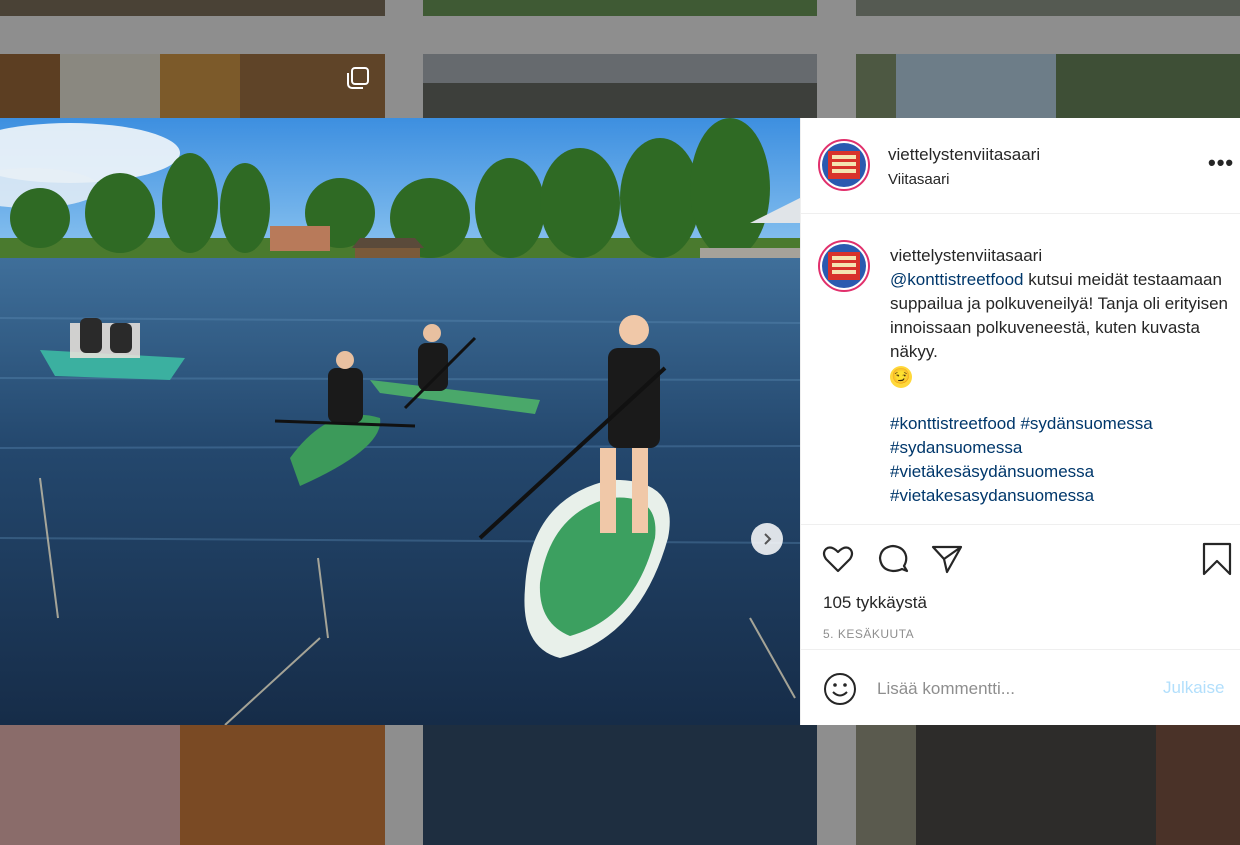 The width and height of the screenshot is (1240, 845). Describe the element at coordinates (1193, 688) in the screenshot. I see `post-comment-button: Julkaise` at that location.